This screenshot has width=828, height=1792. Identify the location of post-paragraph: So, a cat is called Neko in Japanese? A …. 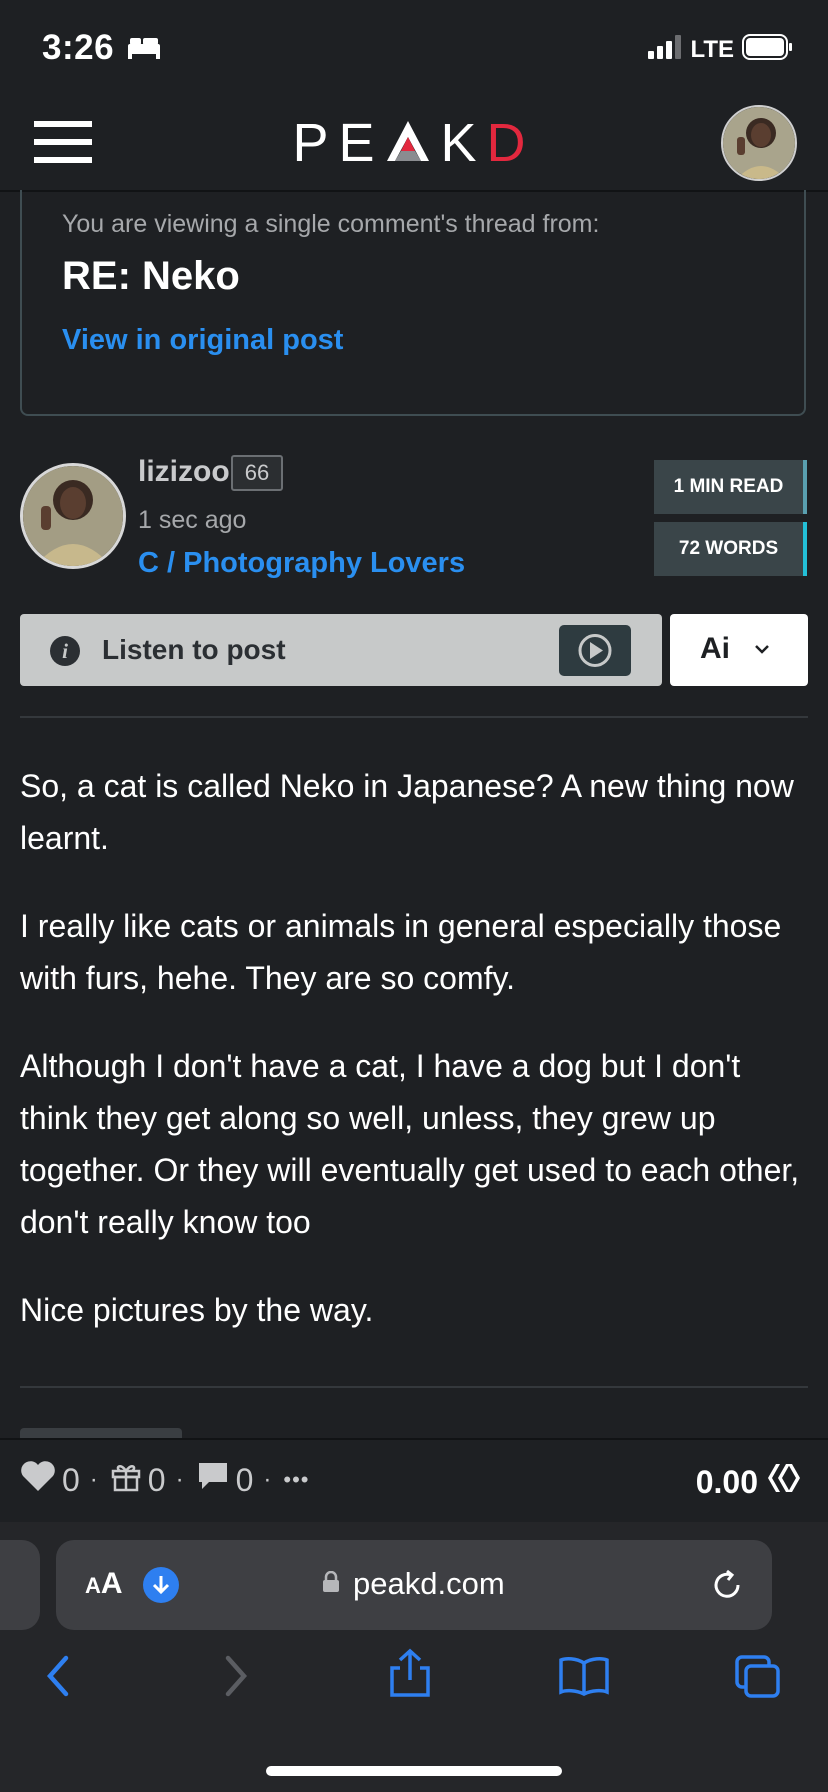
(407, 812).